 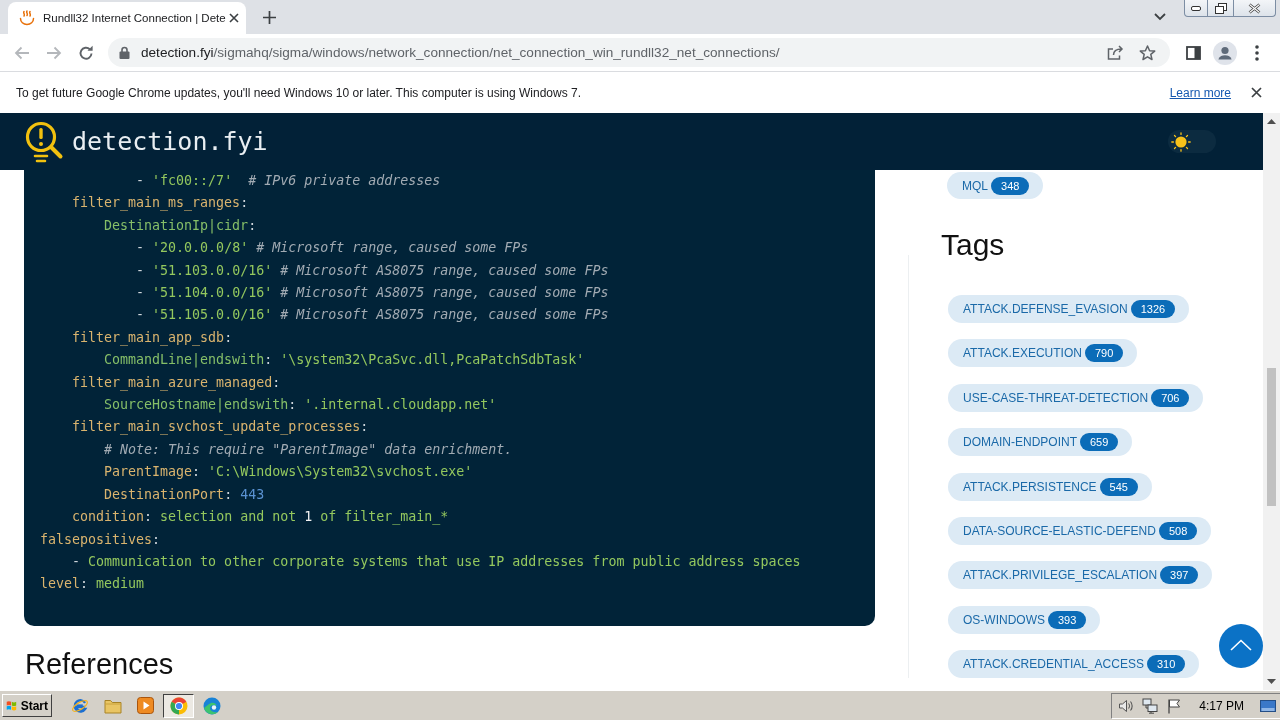 What do you see at coordinates (1043, 353) in the screenshot?
I see `tag-chip: ATTACK.EXECUTION 790` at bounding box center [1043, 353].